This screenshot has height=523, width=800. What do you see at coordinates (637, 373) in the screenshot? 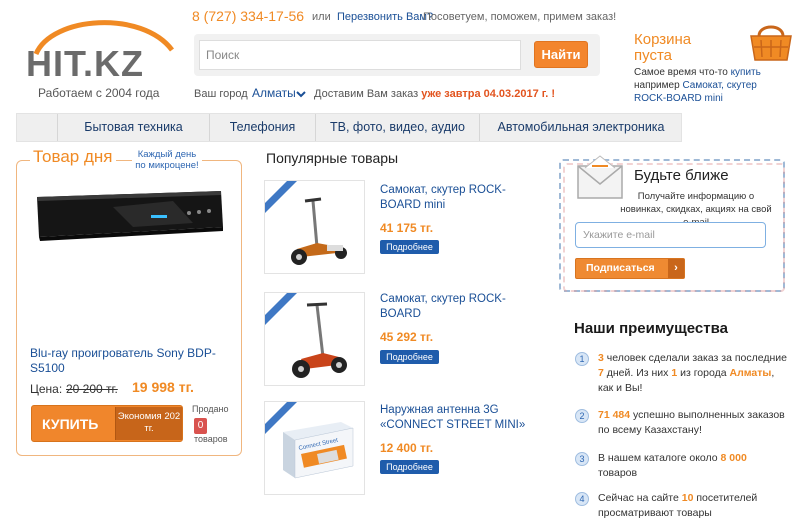
I see `adv-text: дней. Из них` at bounding box center [637, 373].